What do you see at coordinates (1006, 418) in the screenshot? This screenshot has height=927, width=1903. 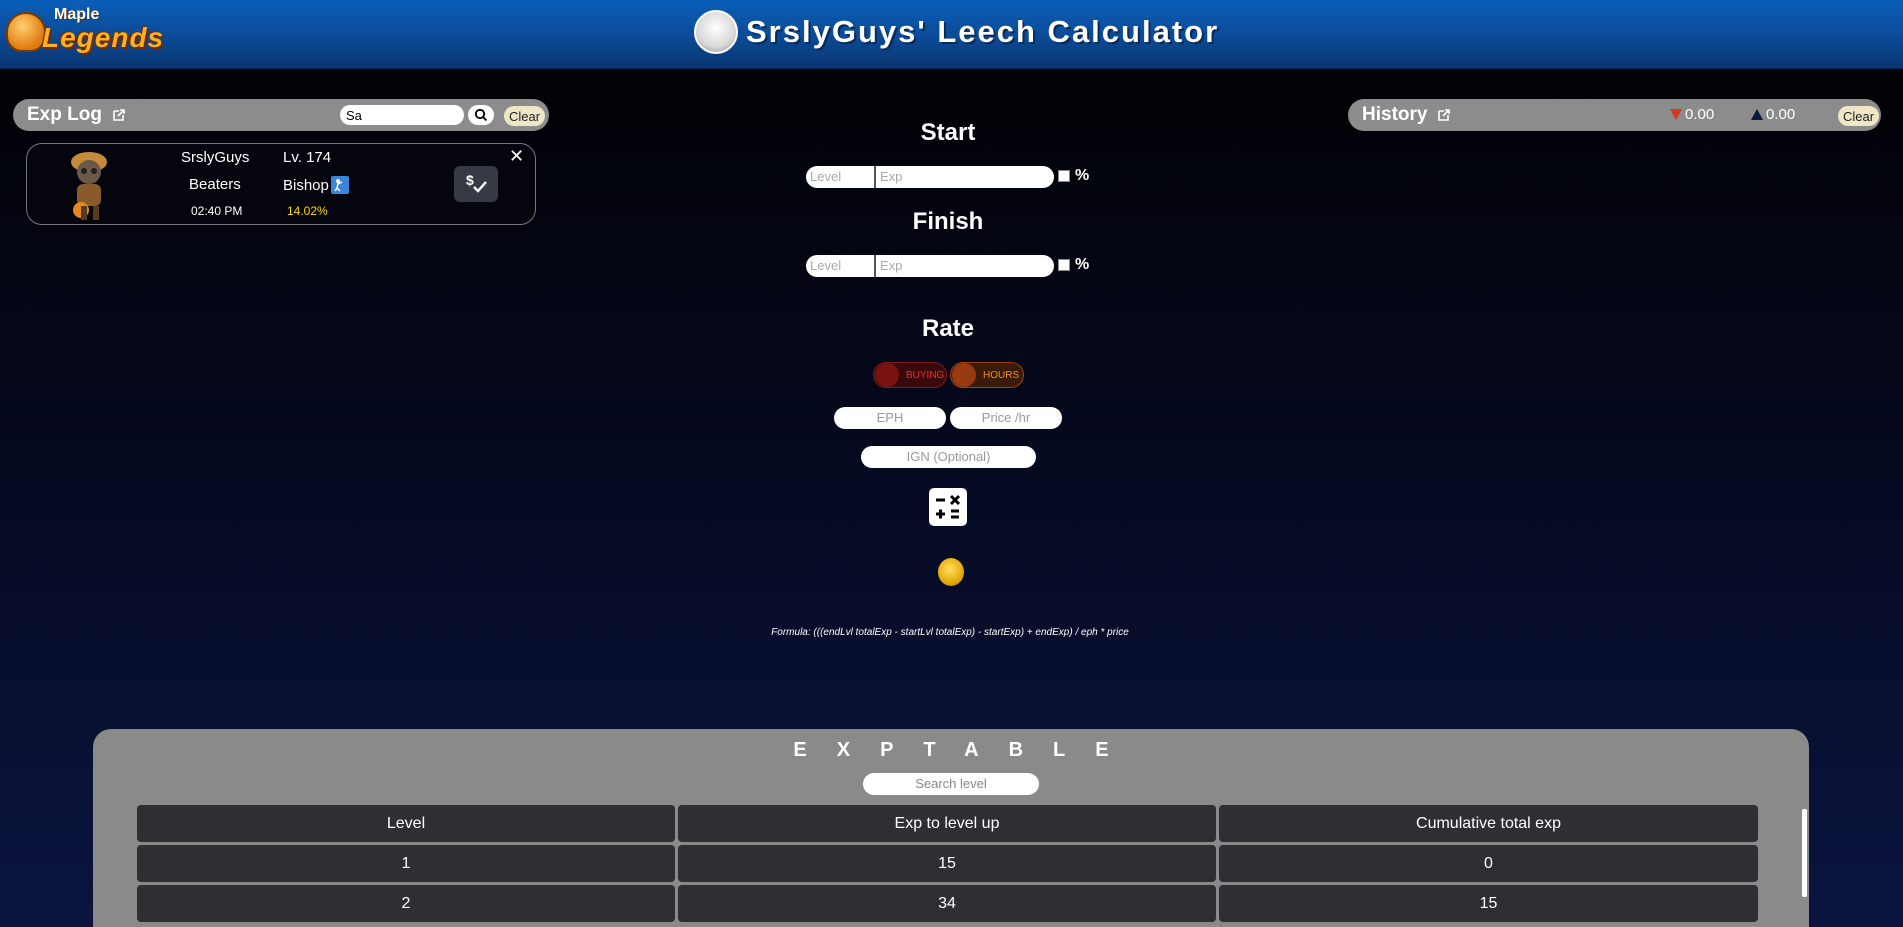 I see `price-per-hour-input: Price /hr` at bounding box center [1006, 418].